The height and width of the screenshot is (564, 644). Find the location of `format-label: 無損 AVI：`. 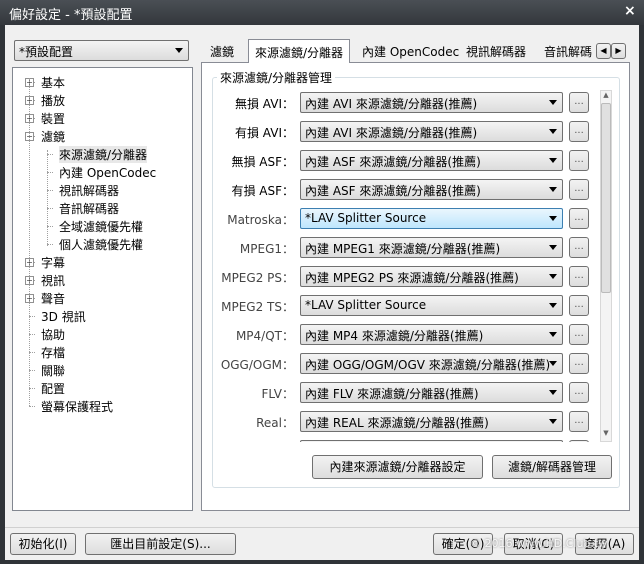

format-label: 無損 AVI： is located at coordinates (264, 104).